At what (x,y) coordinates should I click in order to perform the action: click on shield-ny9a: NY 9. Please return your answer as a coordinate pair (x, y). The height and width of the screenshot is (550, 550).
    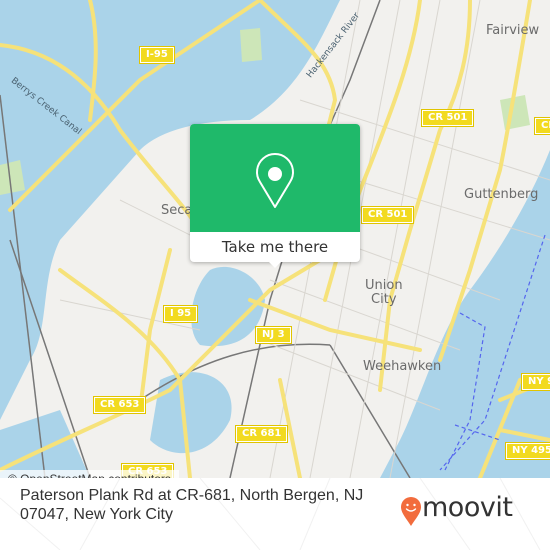
    Looking at the image, I should click on (535, 382).